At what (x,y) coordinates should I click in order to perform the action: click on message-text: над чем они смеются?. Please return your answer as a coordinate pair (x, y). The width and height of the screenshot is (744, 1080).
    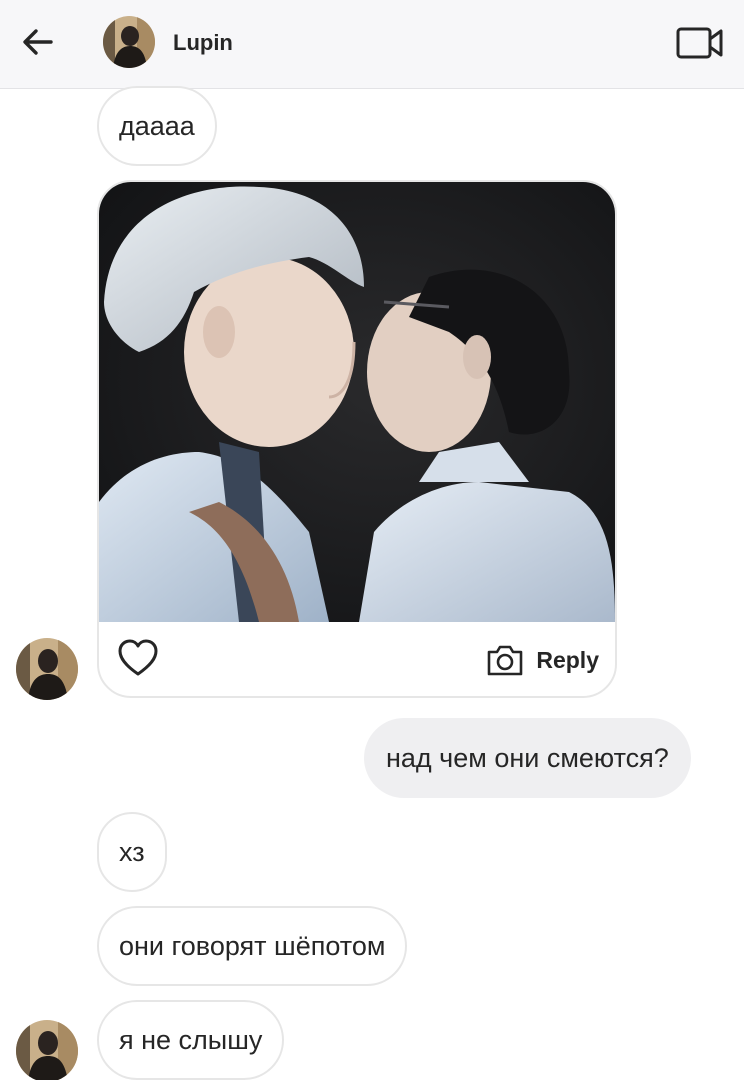
    Looking at the image, I should click on (527, 757).